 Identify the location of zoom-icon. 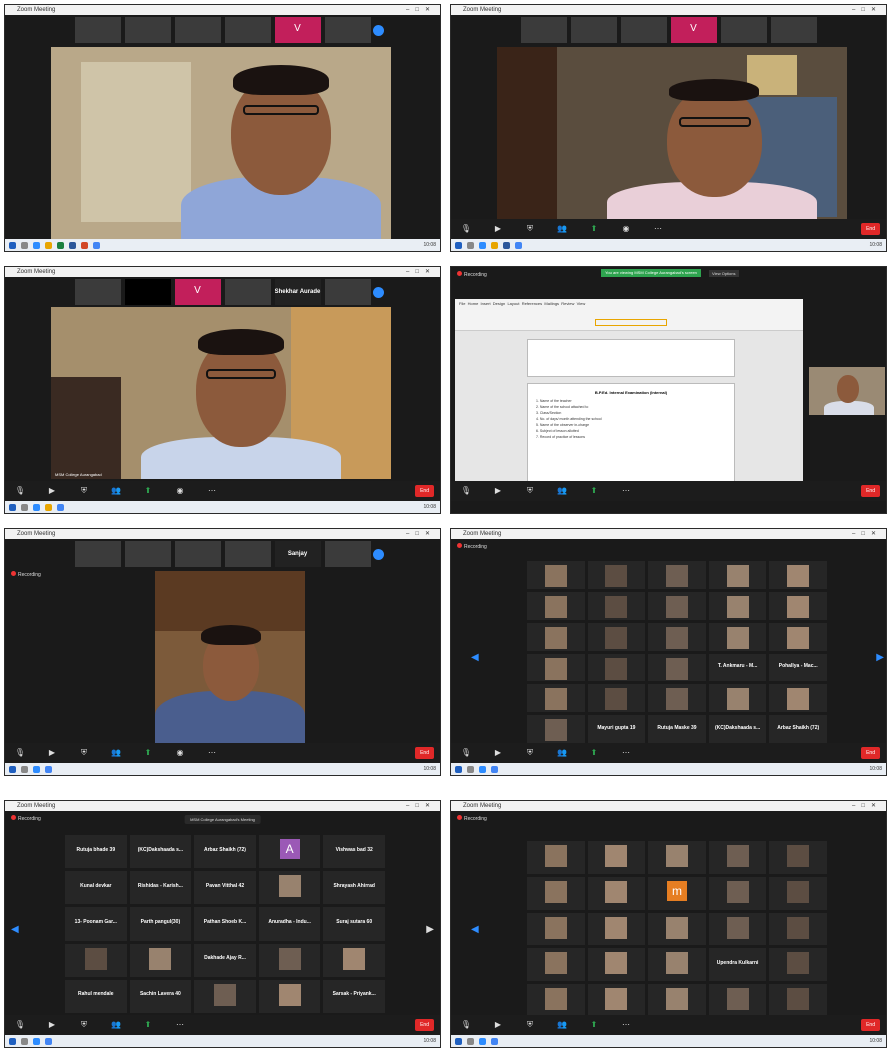
(482, 1041).